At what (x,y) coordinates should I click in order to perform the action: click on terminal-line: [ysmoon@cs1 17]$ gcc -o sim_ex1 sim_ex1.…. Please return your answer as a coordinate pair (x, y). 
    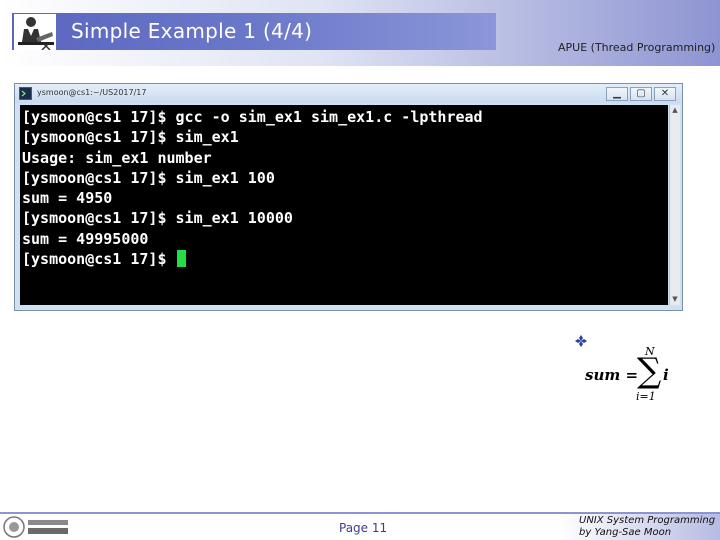
    Looking at the image, I should click on (252, 117).